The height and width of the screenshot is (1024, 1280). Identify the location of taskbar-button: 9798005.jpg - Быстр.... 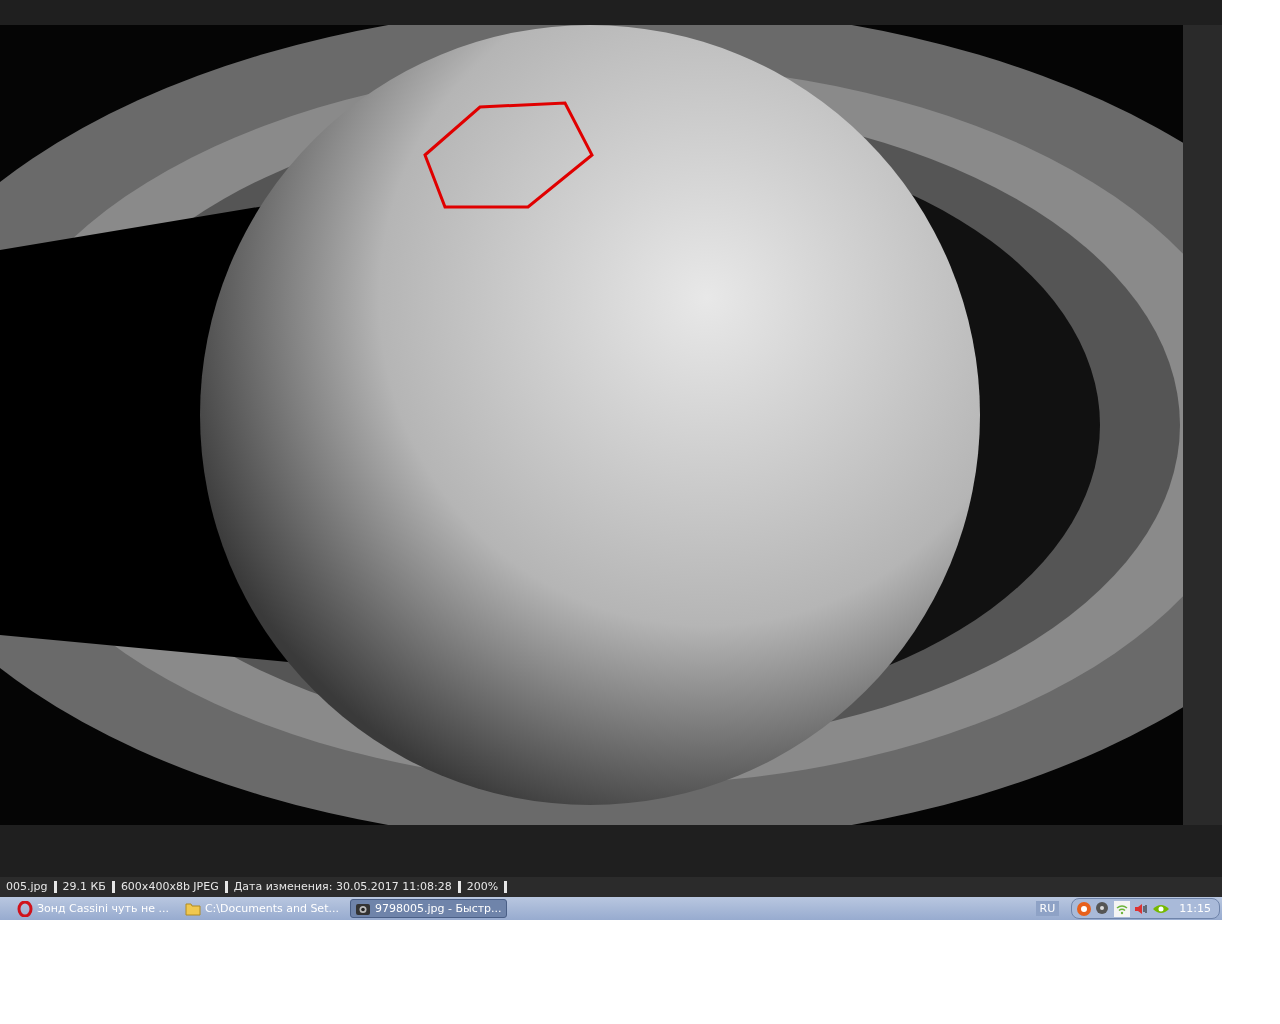
(428, 908).